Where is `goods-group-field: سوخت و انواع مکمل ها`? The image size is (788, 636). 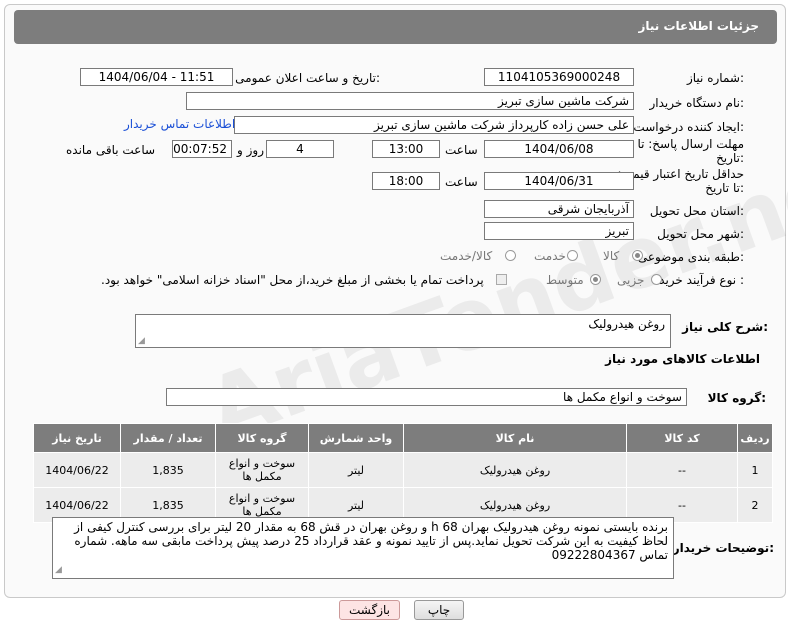
goods-group-field: سوخت و انواع مکمل ها is located at coordinates (426, 397).